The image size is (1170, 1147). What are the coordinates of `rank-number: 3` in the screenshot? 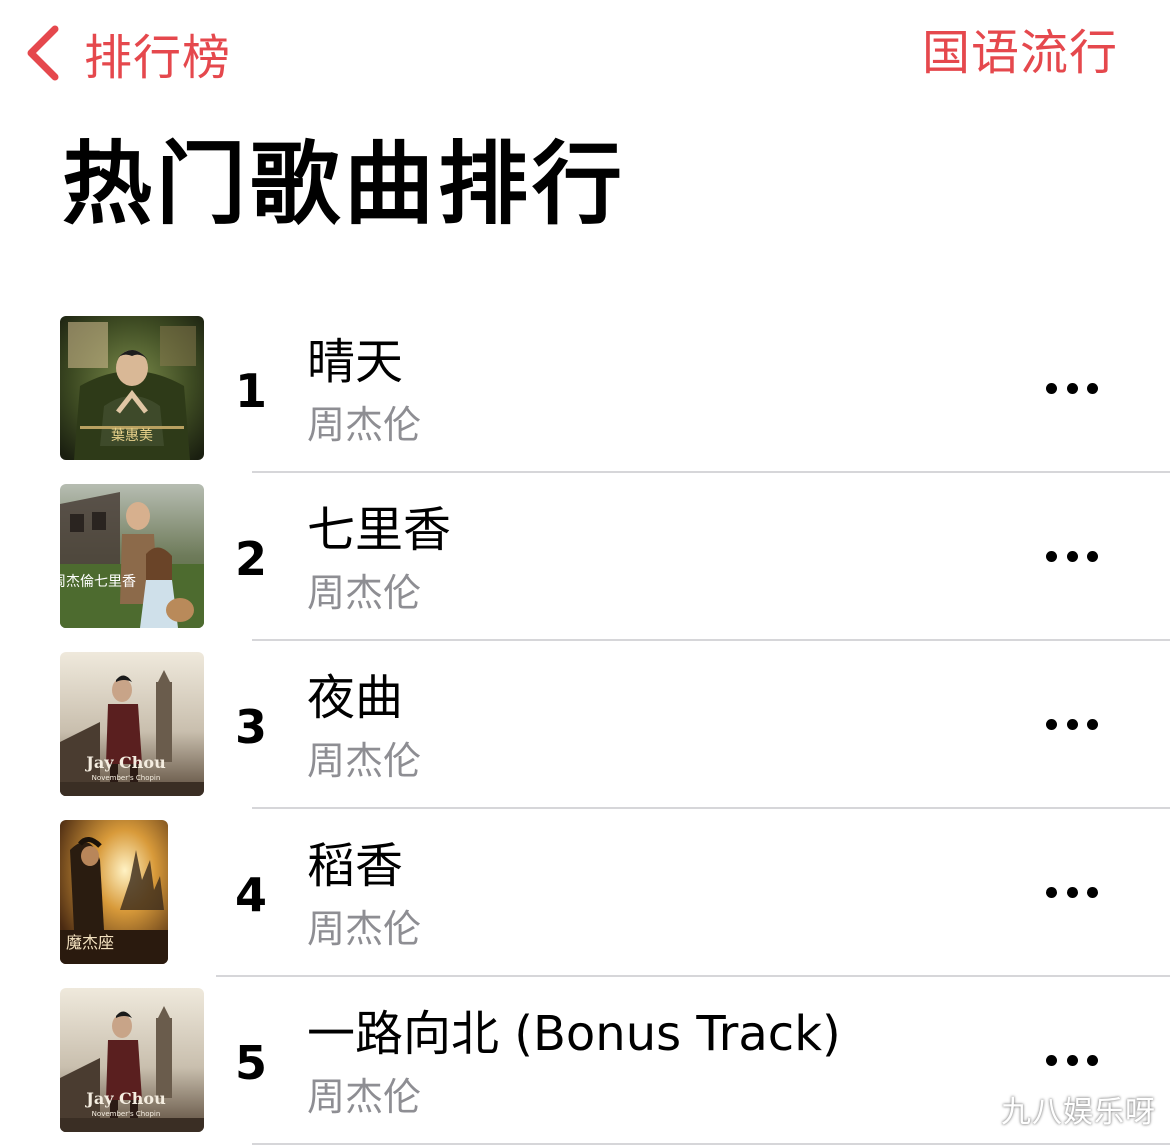 It's located at (250, 727).